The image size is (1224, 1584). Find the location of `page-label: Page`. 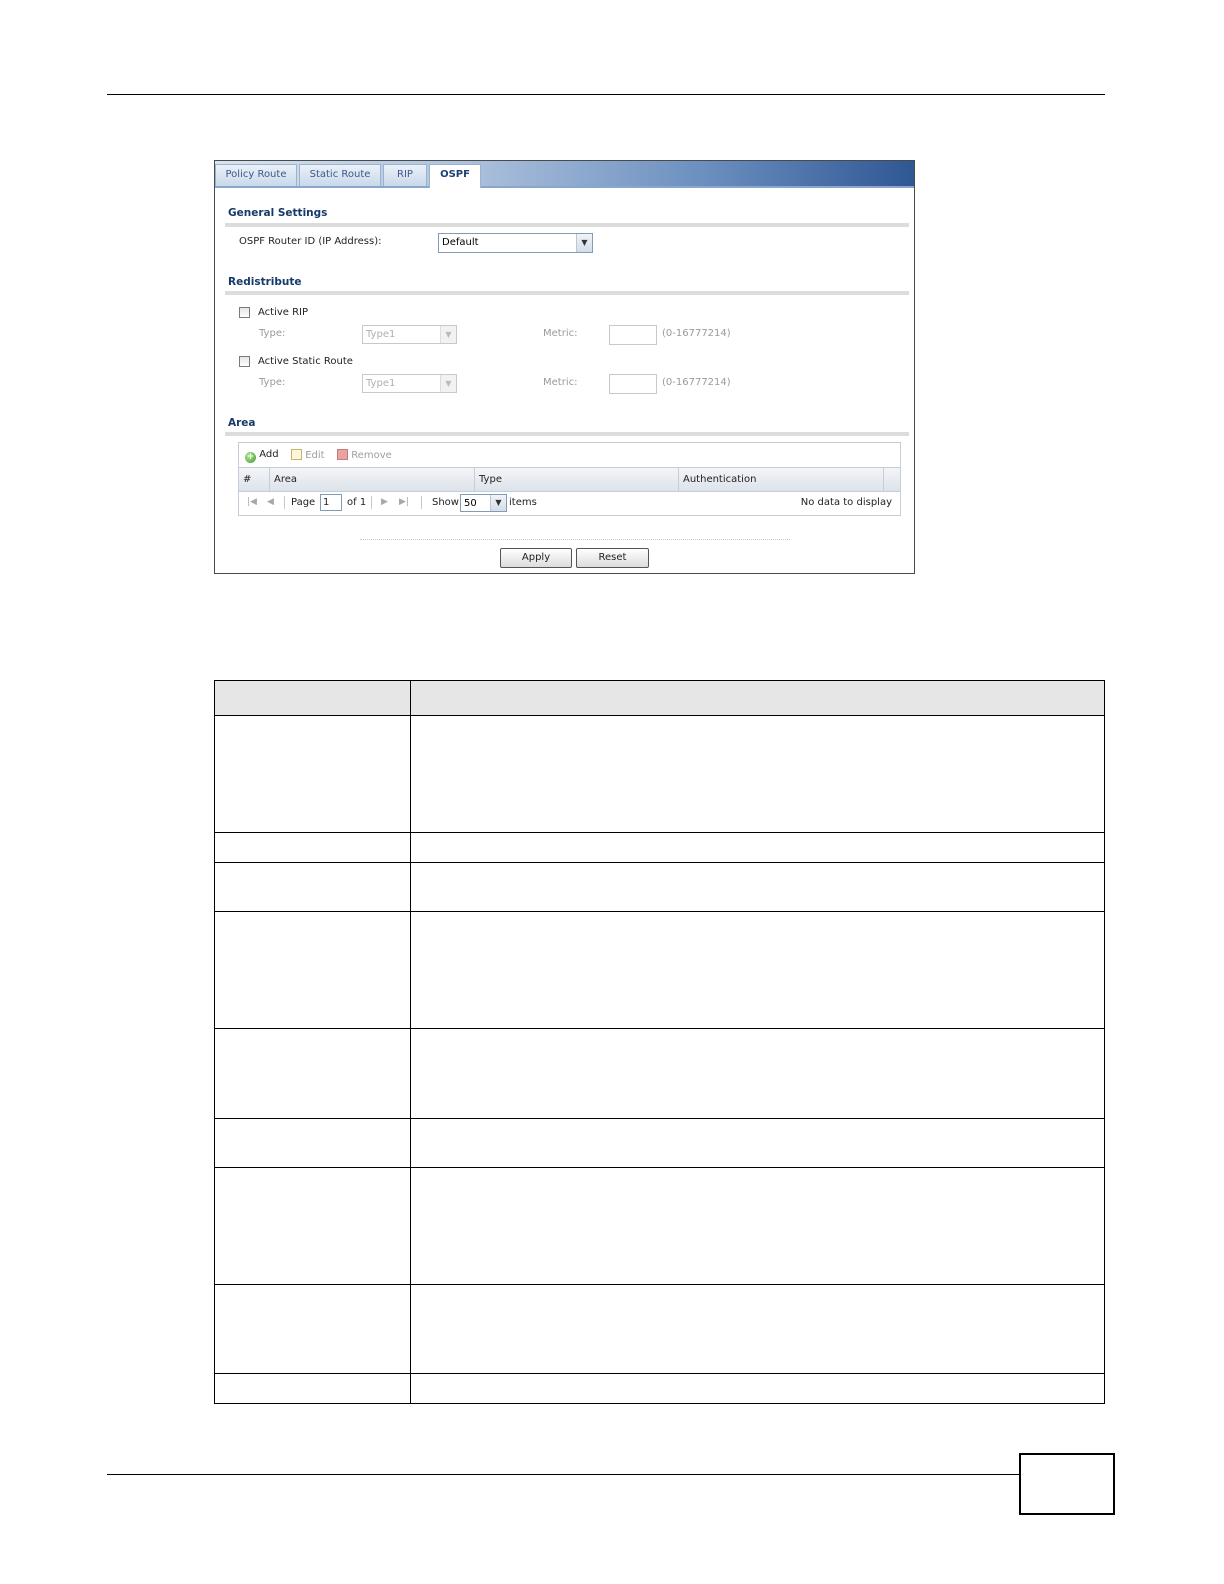

page-label: Page is located at coordinates (303, 502).